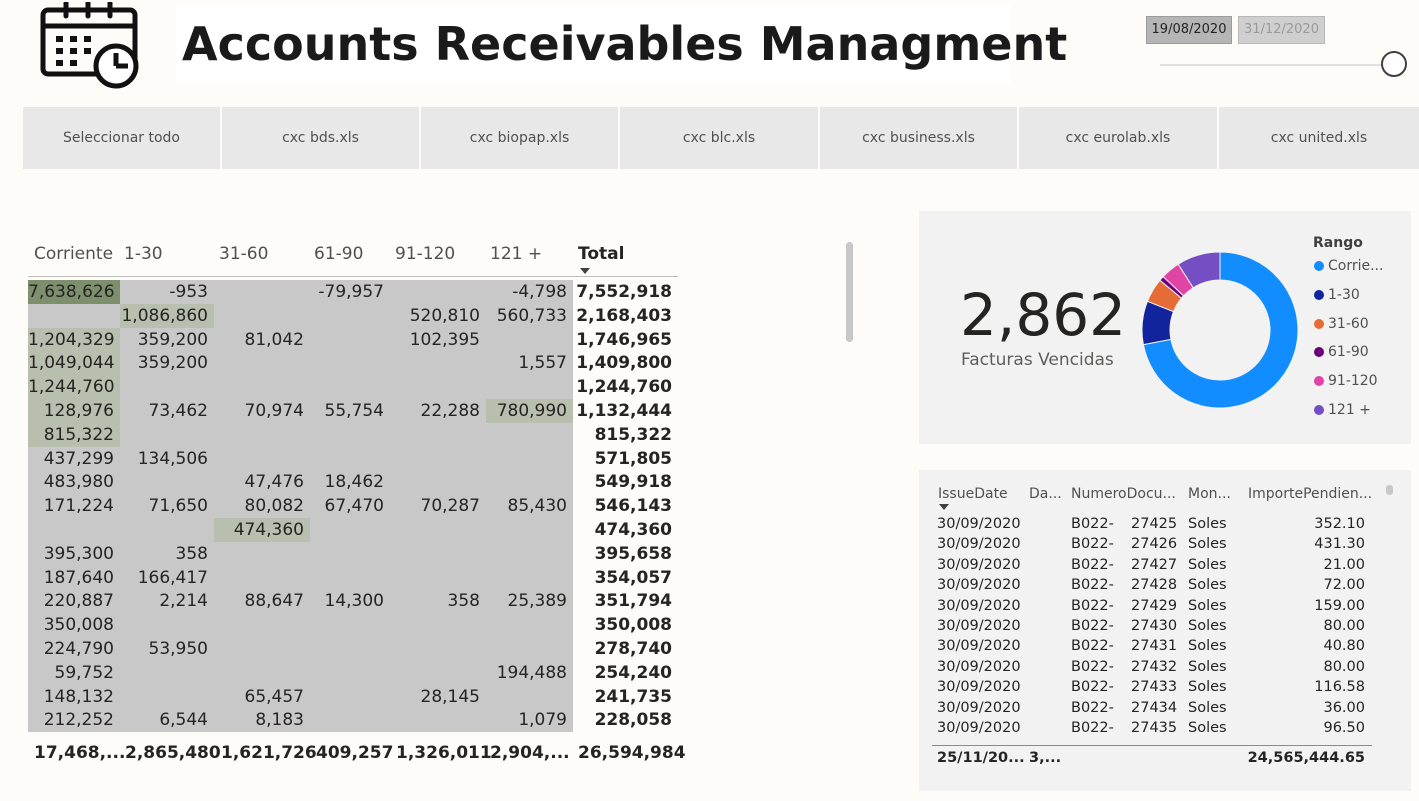 This screenshot has width=1419, height=801. I want to click on matrix-cell: 55,754, so click(350, 411).